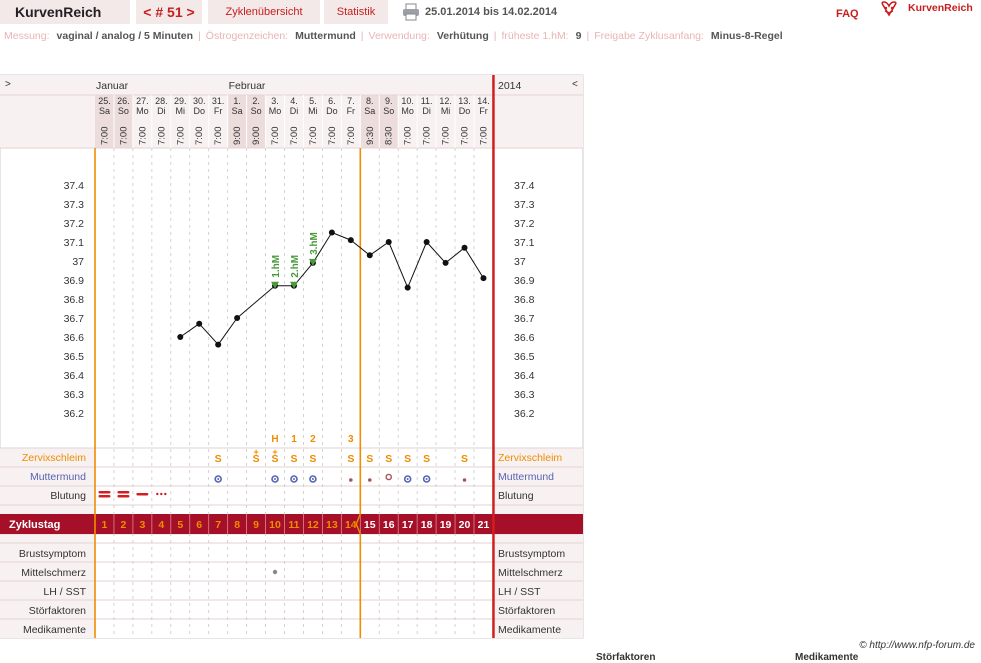  I want to click on y-tick-label-left: 36.4, so click(74, 376).